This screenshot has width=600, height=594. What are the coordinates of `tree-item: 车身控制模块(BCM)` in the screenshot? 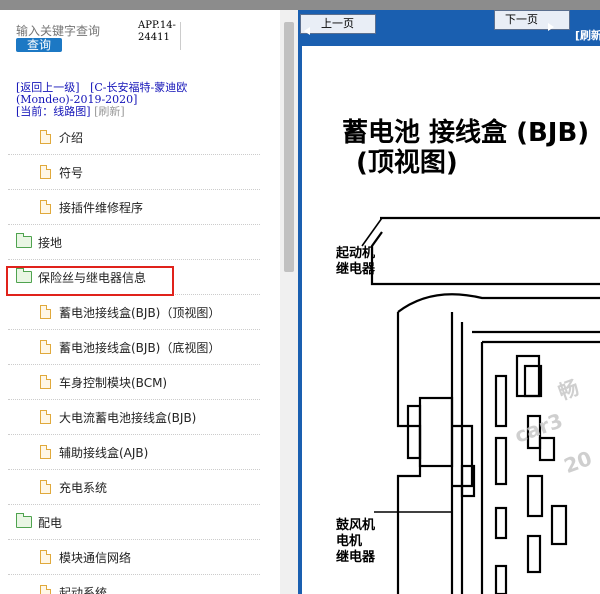 It's located at (134, 382).